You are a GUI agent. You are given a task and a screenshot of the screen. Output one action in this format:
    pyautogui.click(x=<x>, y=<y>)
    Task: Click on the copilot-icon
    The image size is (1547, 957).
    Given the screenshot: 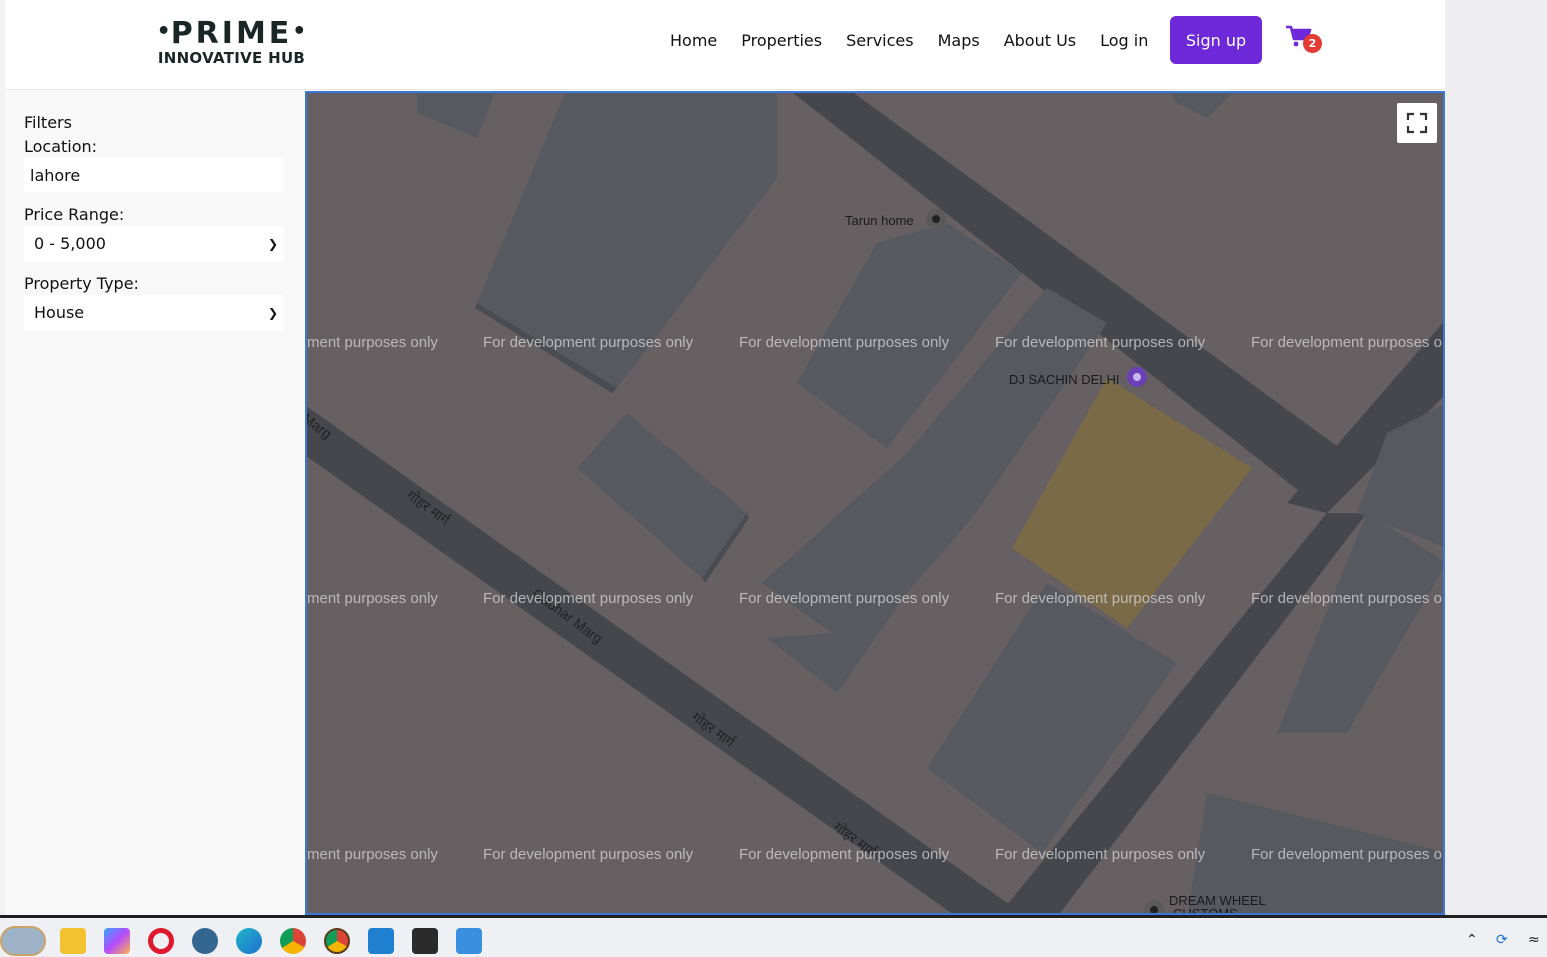 What is the action you would take?
    pyautogui.click(x=117, y=941)
    